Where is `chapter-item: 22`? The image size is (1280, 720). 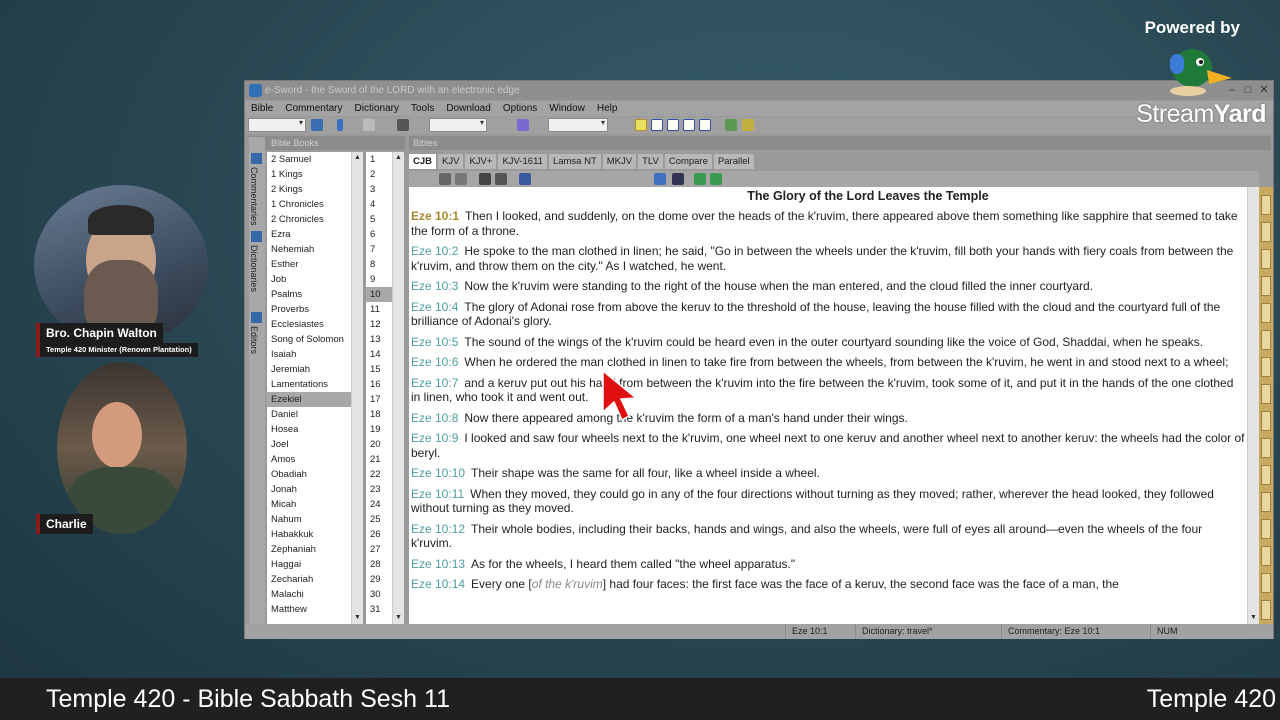 chapter-item: 22 is located at coordinates (379, 474).